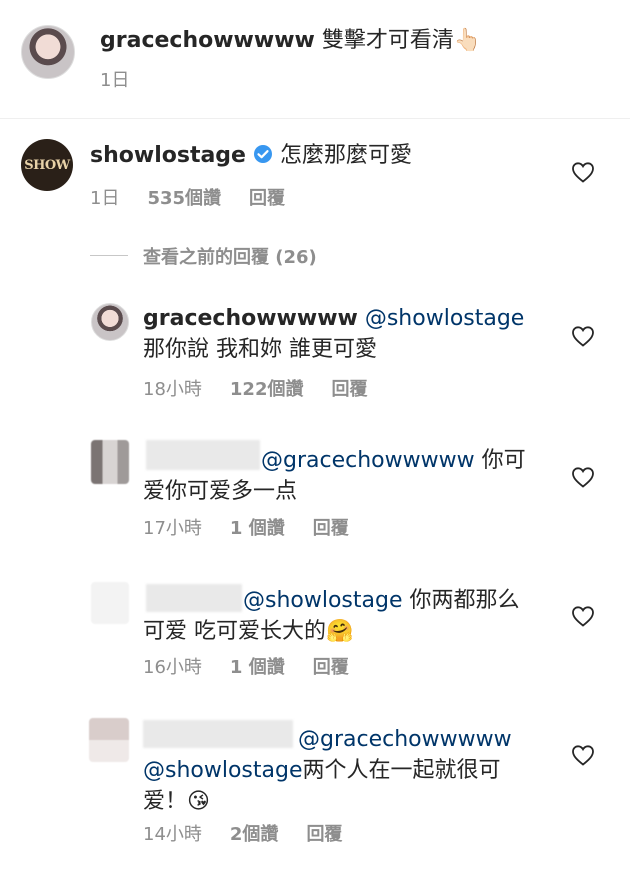 The height and width of the screenshot is (869, 630). Describe the element at coordinates (324, 834) in the screenshot. I see `reply-4-reply-button: 回覆` at that location.